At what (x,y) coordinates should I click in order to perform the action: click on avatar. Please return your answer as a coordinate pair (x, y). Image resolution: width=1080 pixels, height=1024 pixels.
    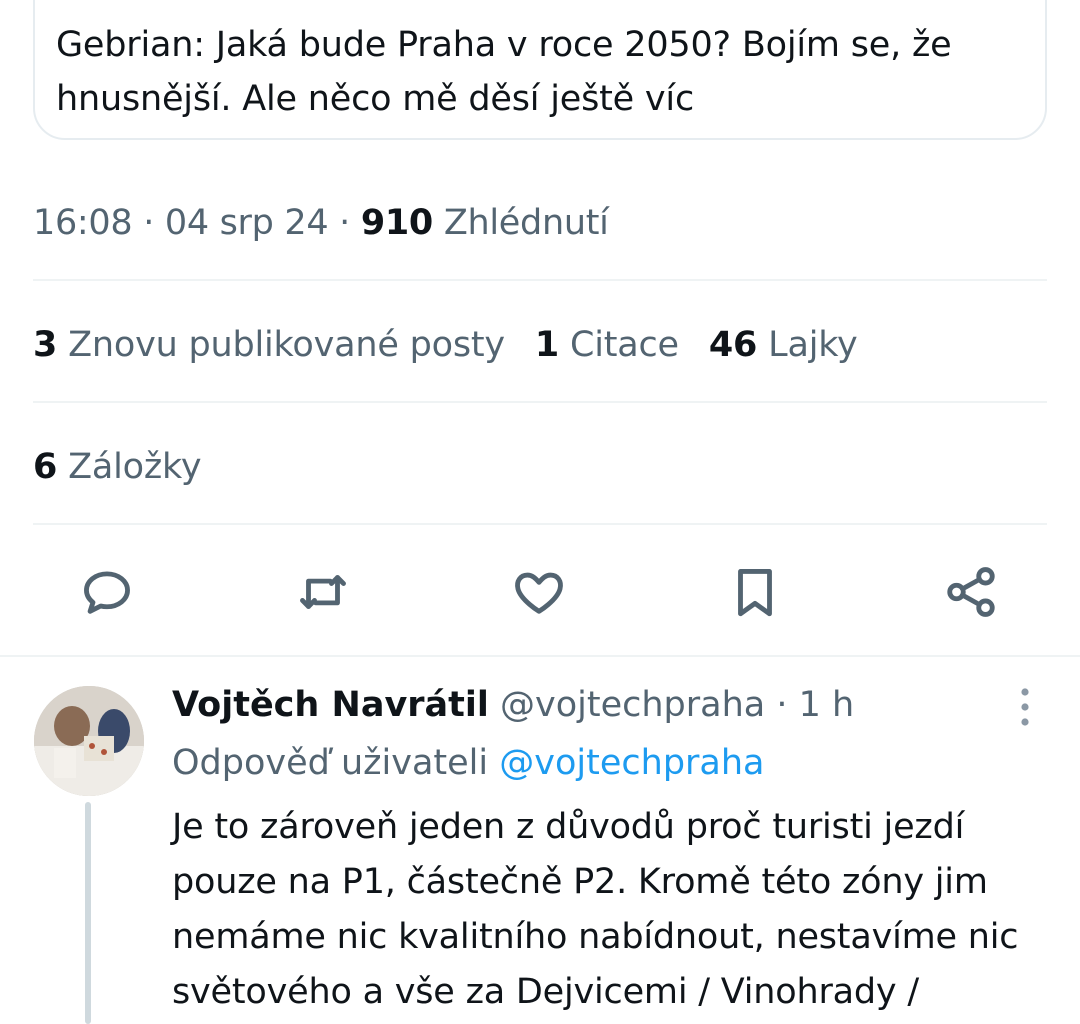
    Looking at the image, I should click on (89, 741).